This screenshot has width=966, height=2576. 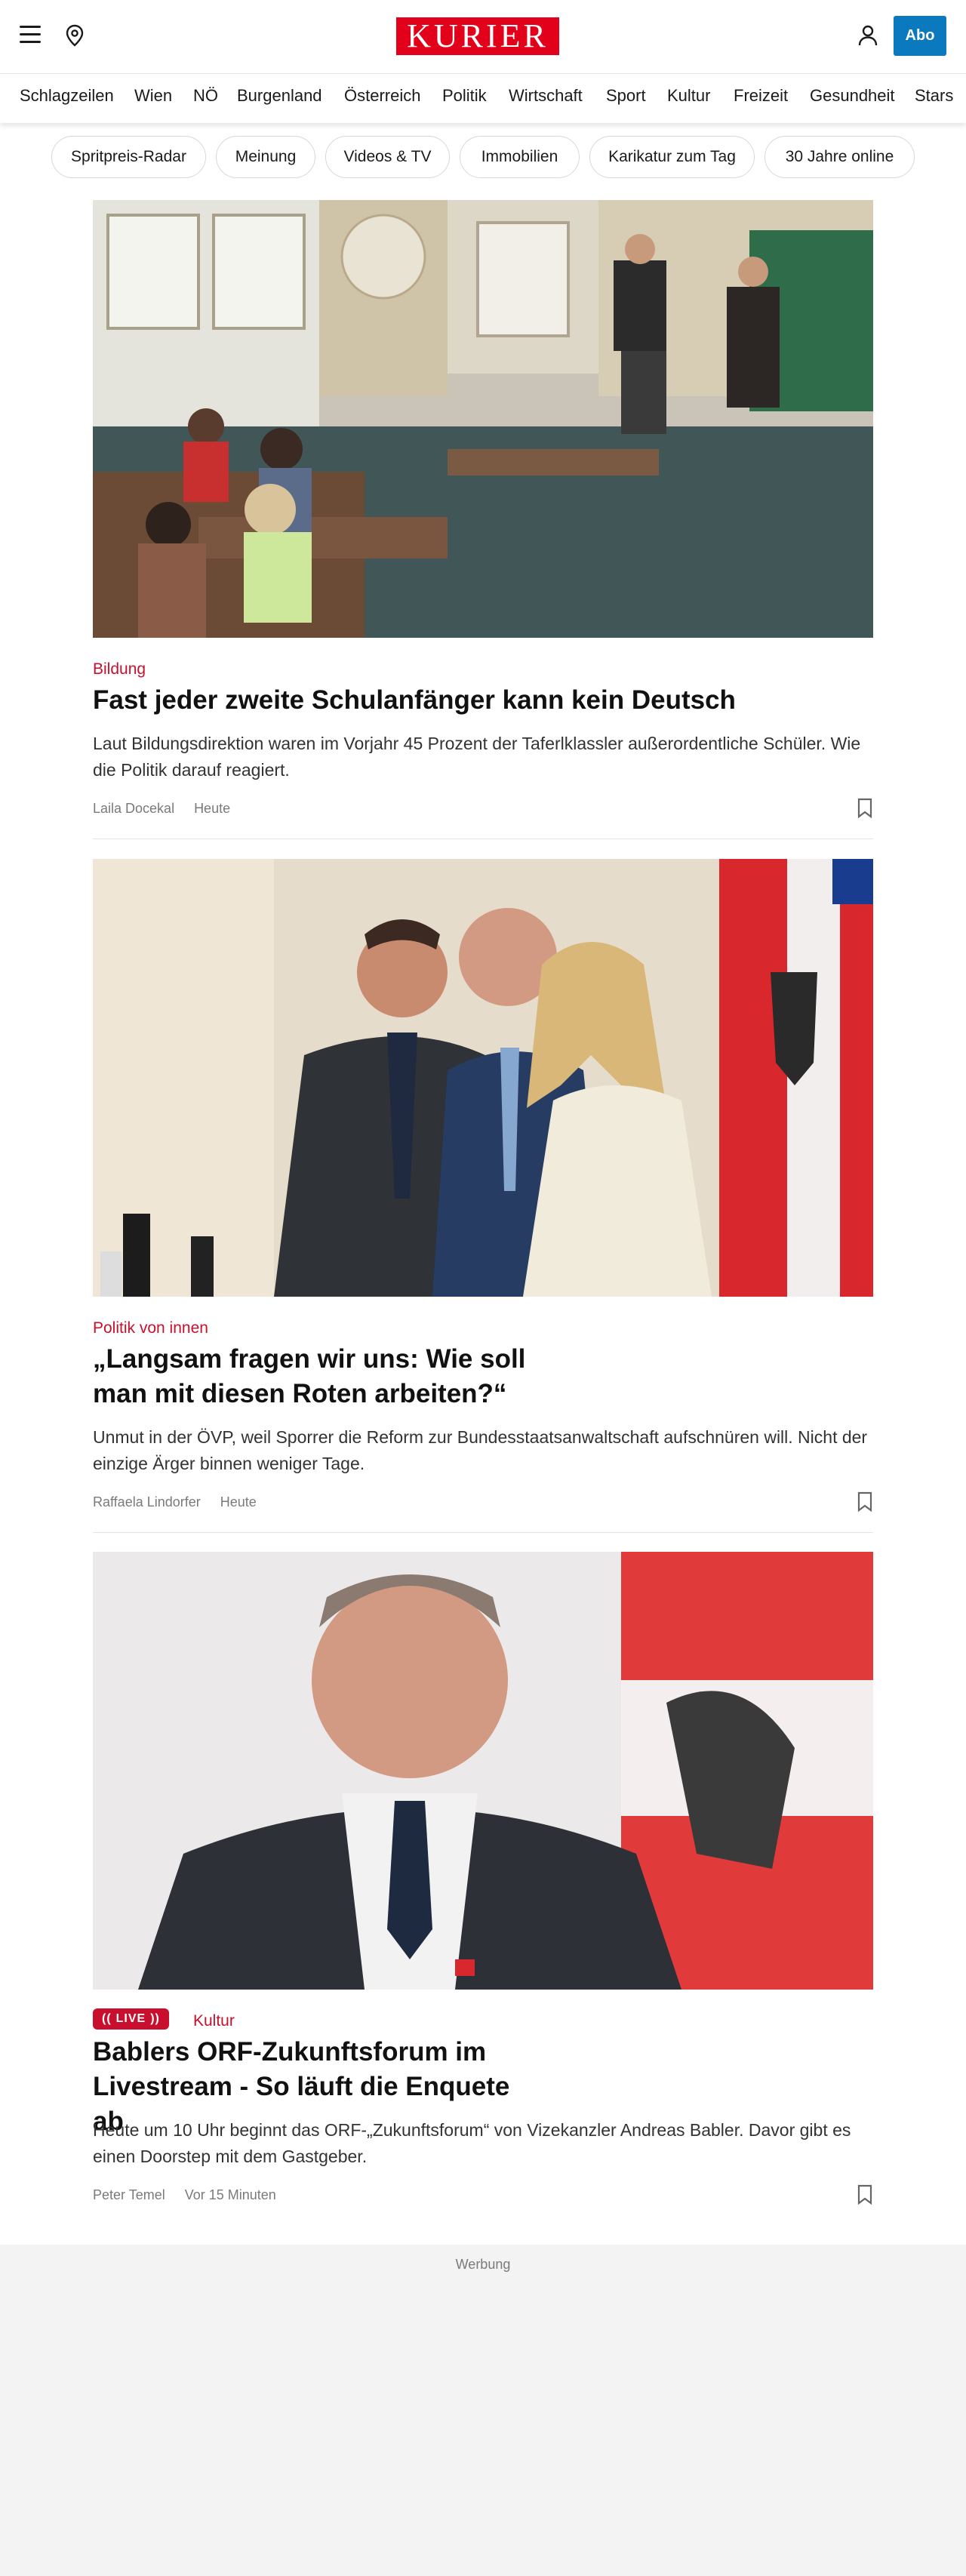 What do you see at coordinates (214, 2021) in the screenshot?
I see `article-kicker: Kultur` at bounding box center [214, 2021].